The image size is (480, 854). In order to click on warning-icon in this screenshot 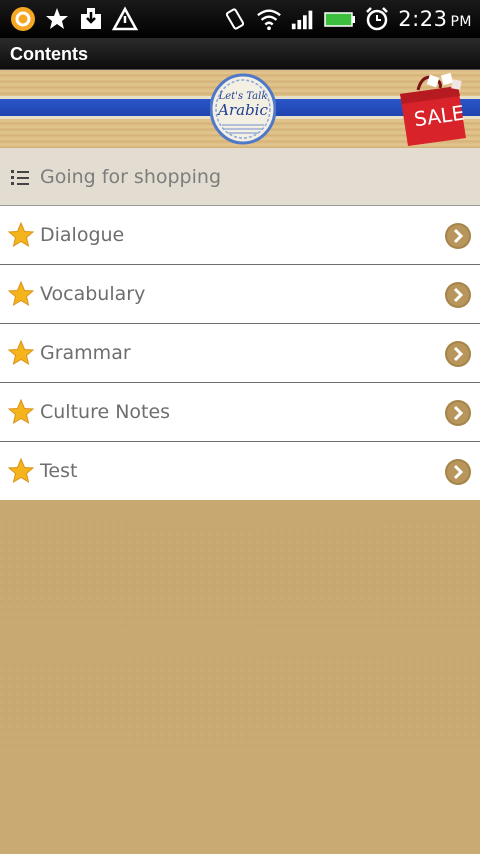, I will do `click(125, 19)`.